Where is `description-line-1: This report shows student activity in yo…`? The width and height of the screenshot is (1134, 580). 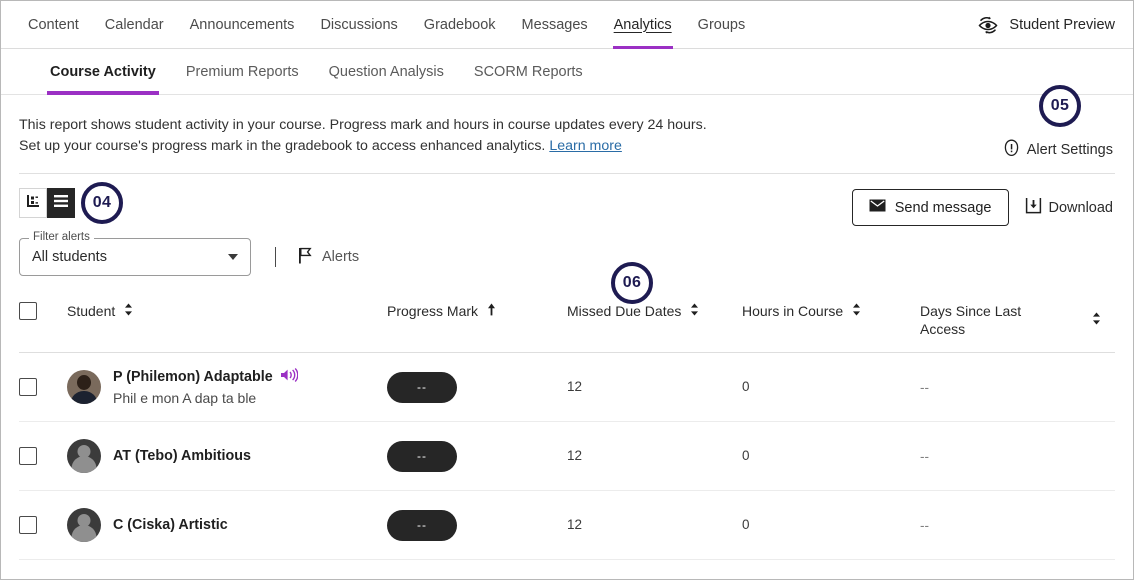 description-line-1: This report shows student activity in yo… is located at coordinates (363, 125).